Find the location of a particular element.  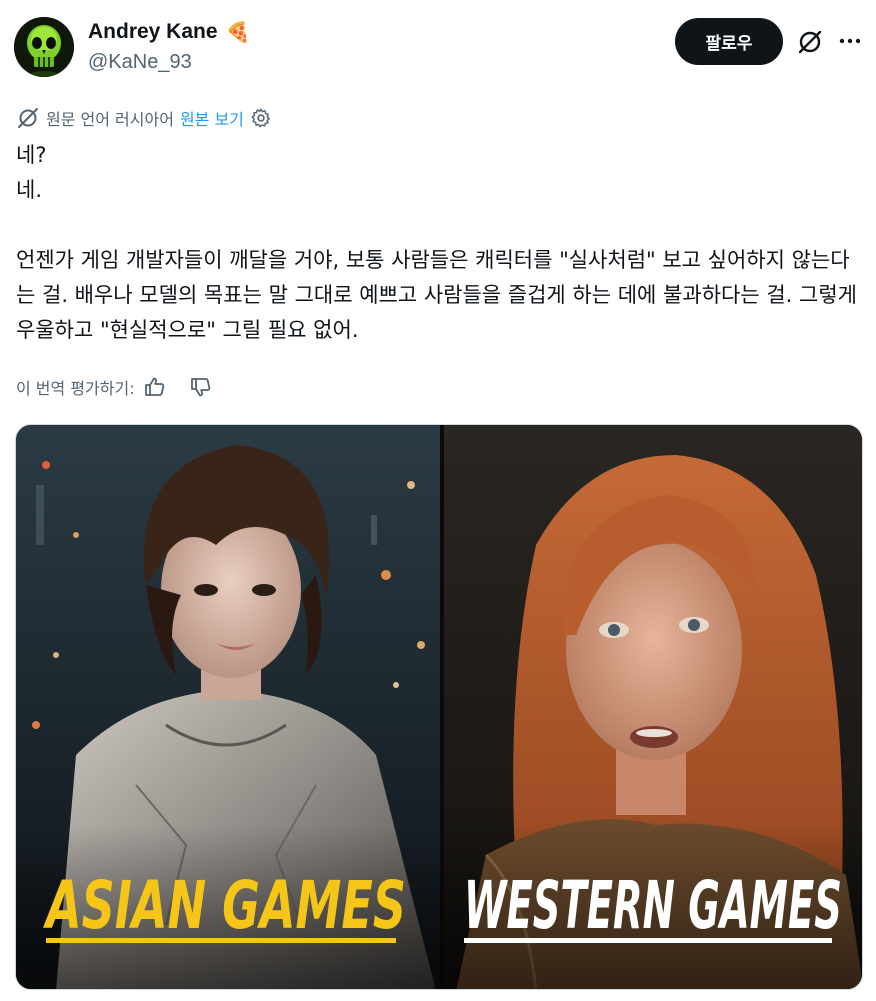

more-dots-icon is located at coordinates (850, 41).